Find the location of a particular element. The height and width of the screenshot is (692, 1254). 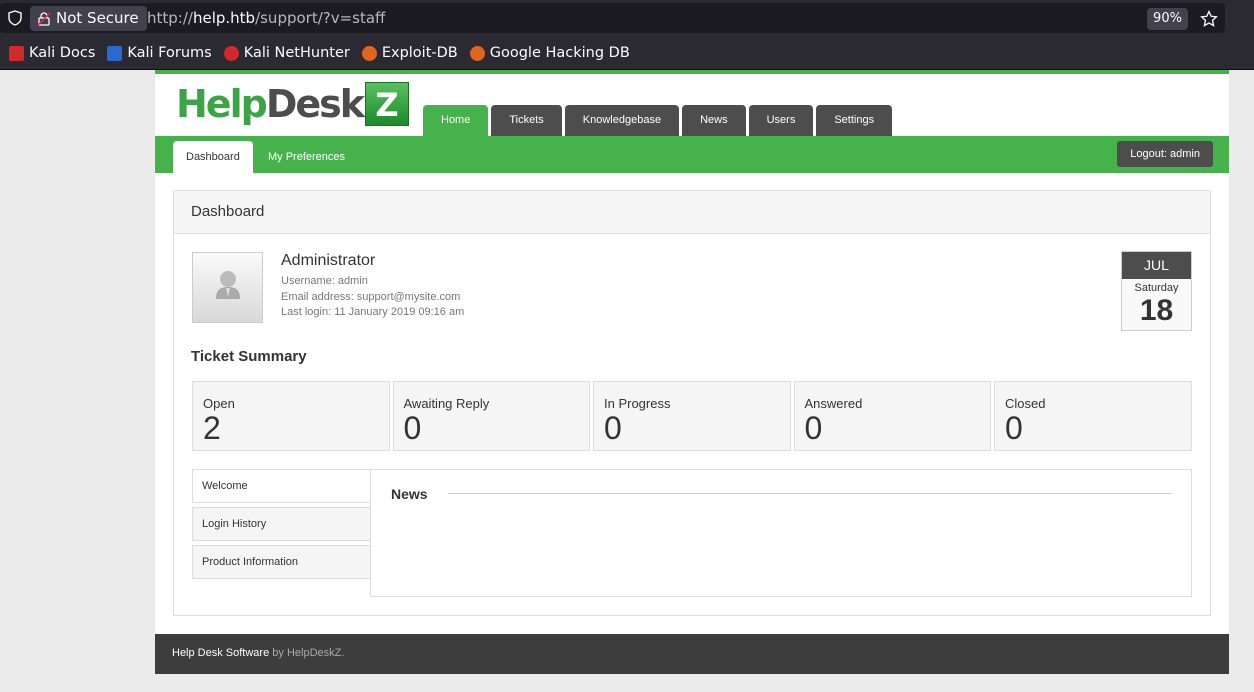

avatar is located at coordinates (227, 287).